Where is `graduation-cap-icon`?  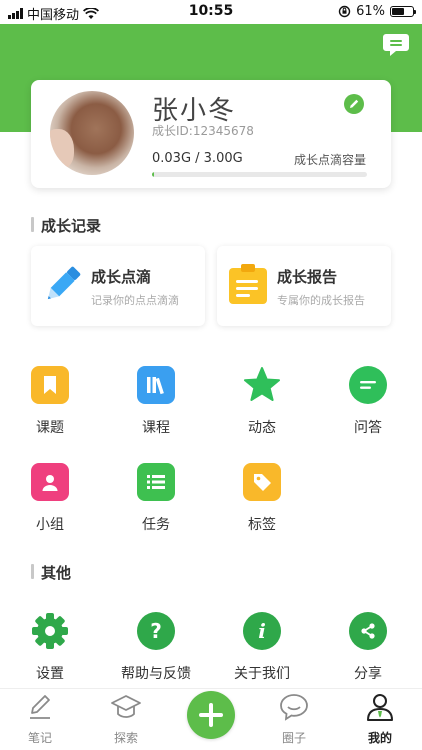
graduation-cap-icon is located at coordinates (126, 706).